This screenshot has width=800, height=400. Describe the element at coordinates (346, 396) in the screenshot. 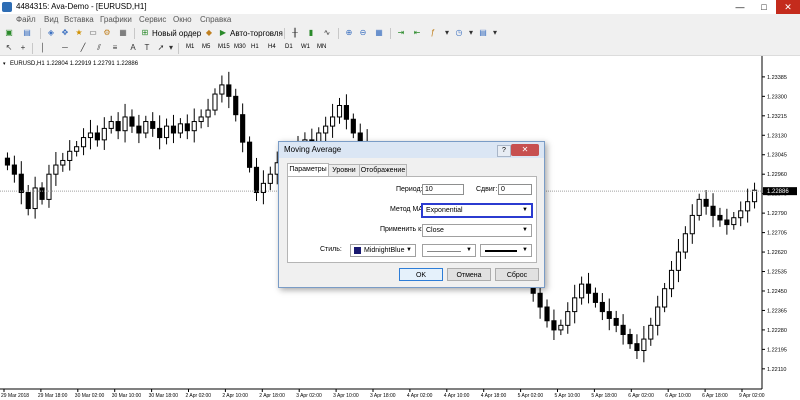

I see `time-tick-label: 3 Apr 10:00` at that location.